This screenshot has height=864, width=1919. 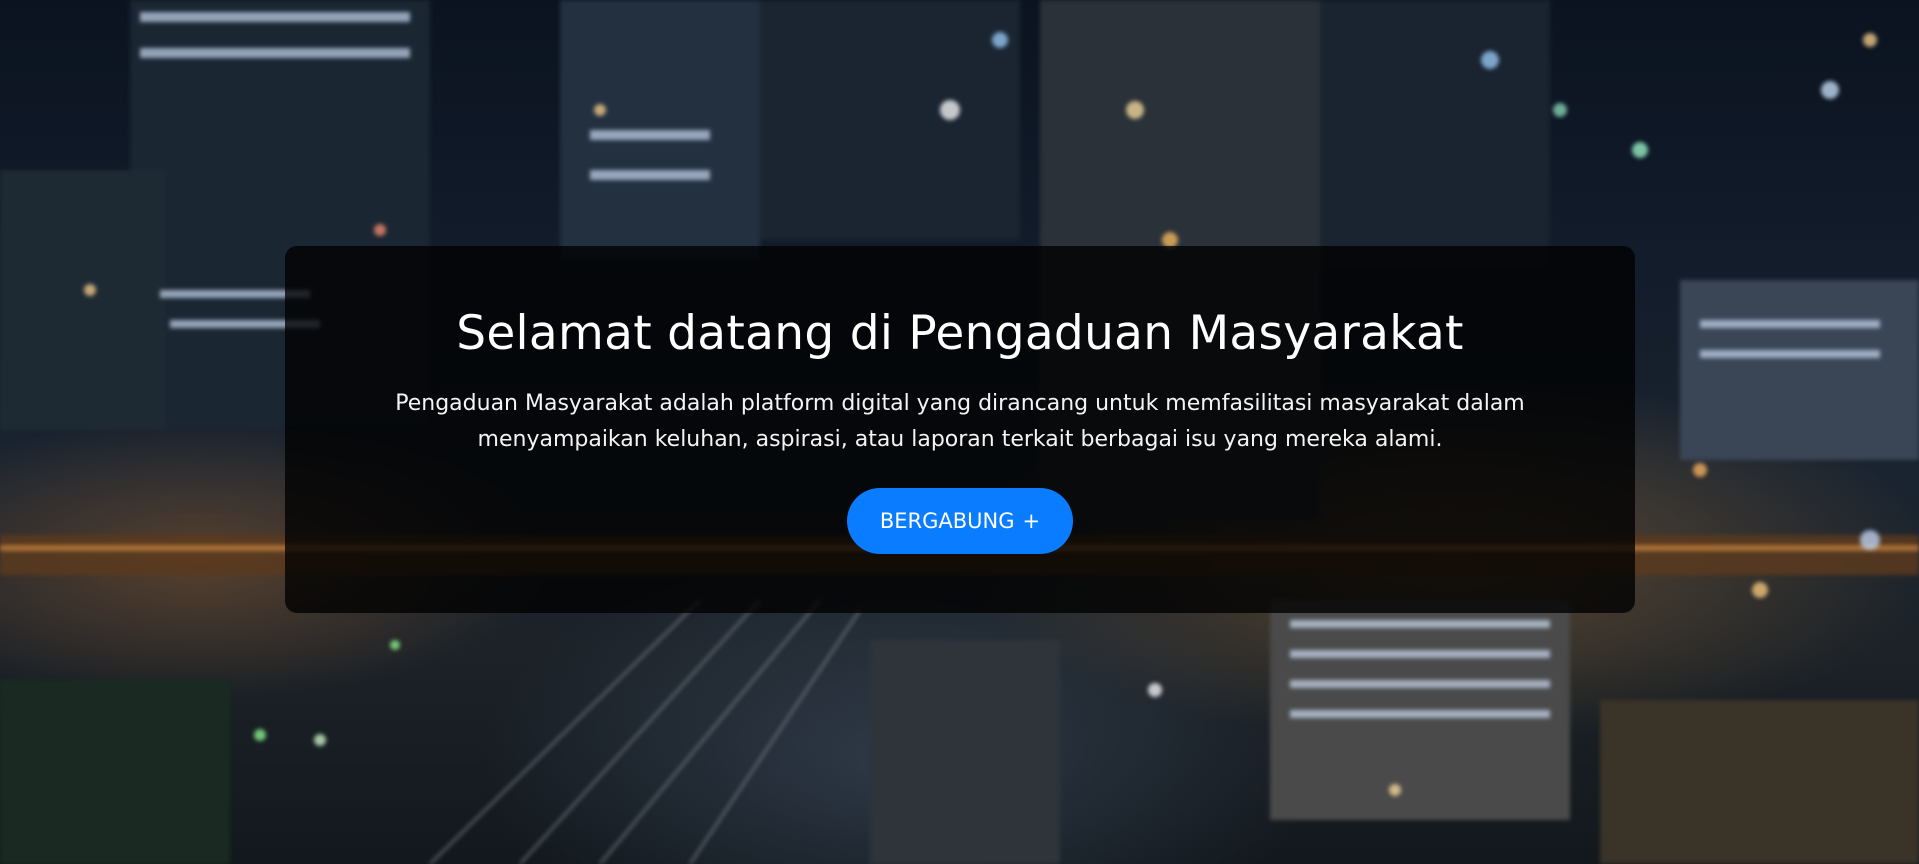 What do you see at coordinates (960, 333) in the screenshot?
I see `welcome-title: Selamat datang di Pengaduan Masyarakat` at bounding box center [960, 333].